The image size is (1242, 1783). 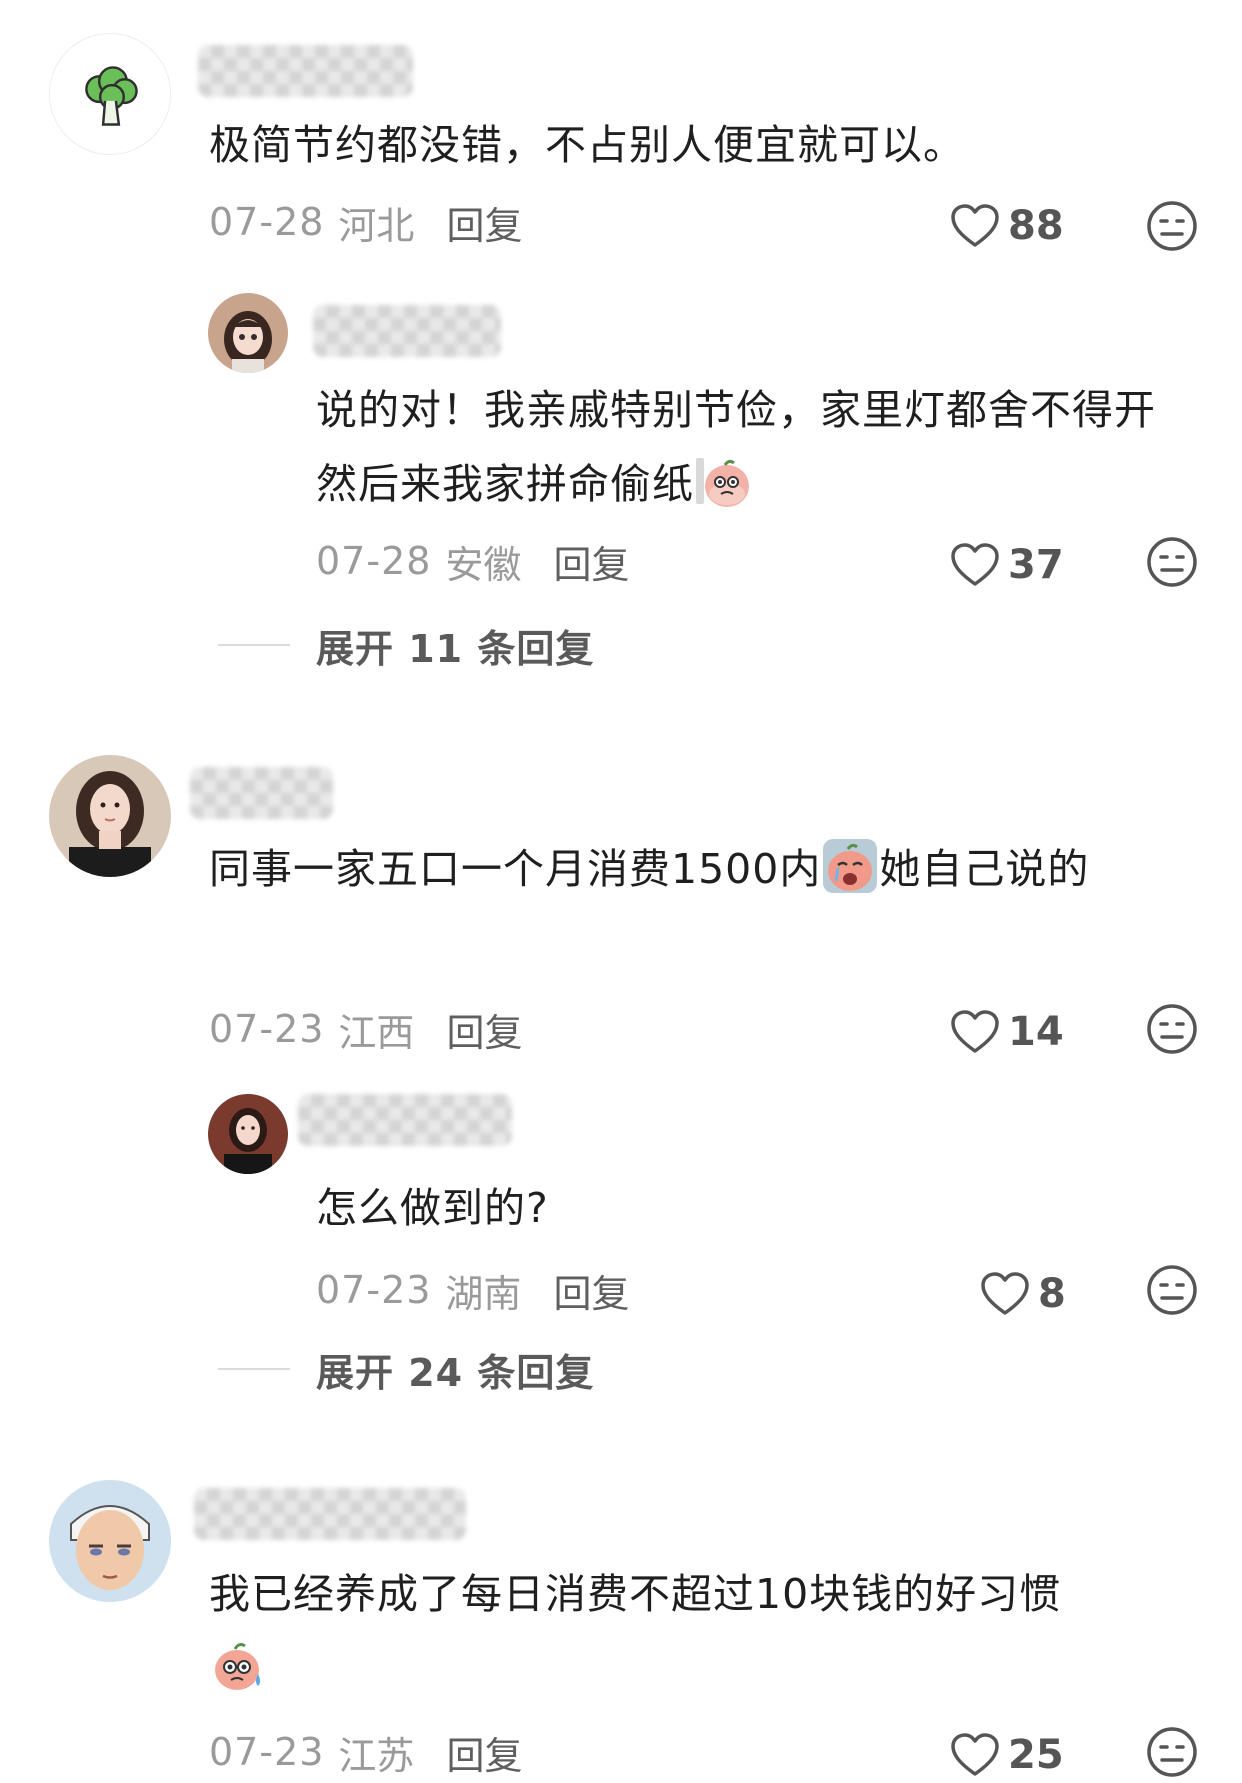 I want to click on comment-location: 江西, so click(x=376, y=1032).